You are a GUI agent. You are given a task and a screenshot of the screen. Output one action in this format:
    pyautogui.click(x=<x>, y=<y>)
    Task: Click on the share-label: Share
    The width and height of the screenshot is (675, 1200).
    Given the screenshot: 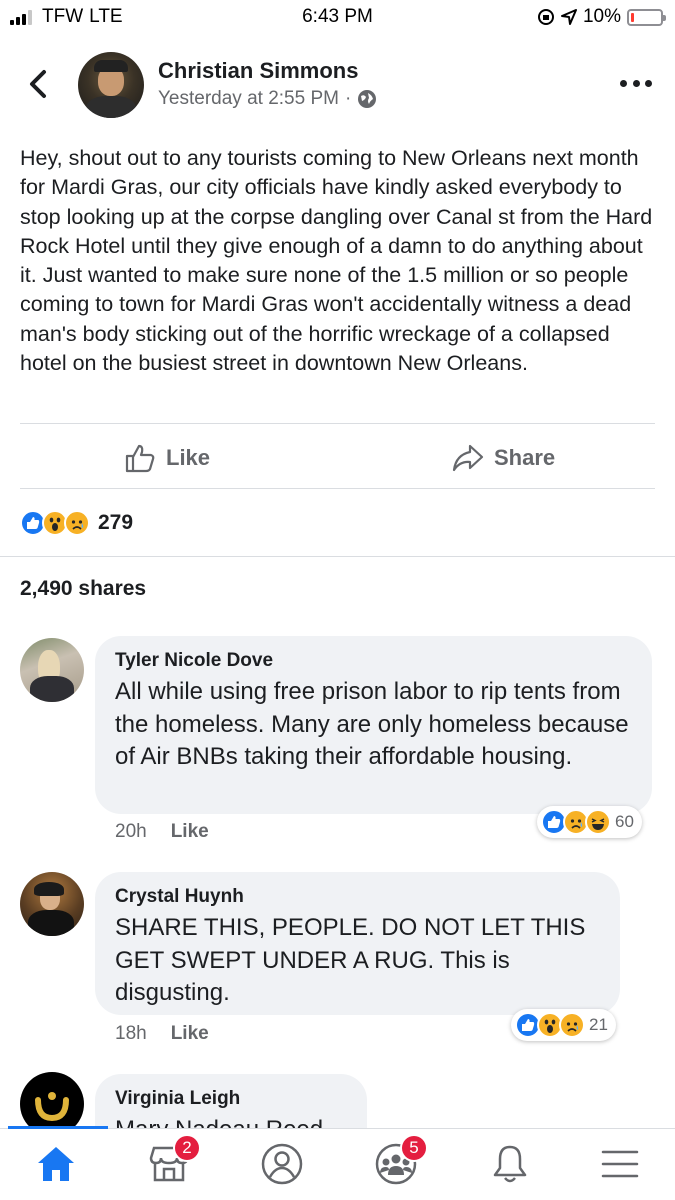 What is the action you would take?
    pyautogui.click(x=525, y=457)
    